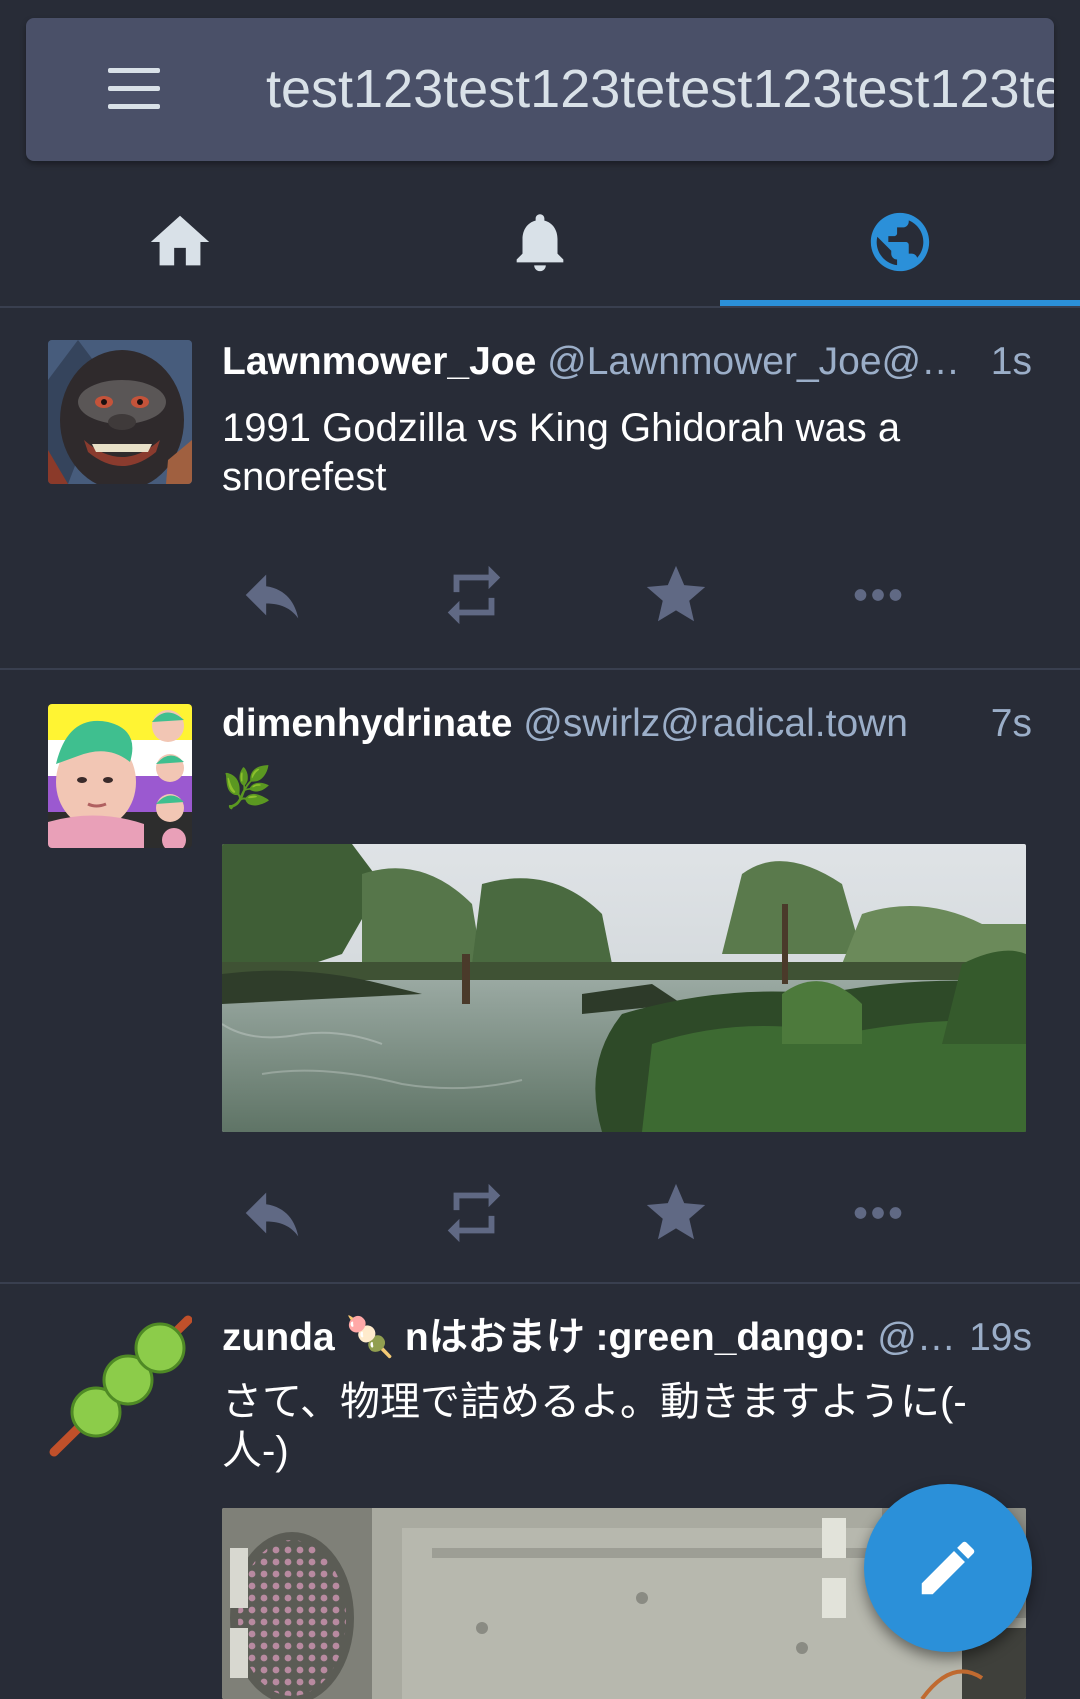 This screenshot has height=1699, width=1080. I want to click on status-header: dimenhydrinate @swirlz@radical.town 7s, so click(627, 724).